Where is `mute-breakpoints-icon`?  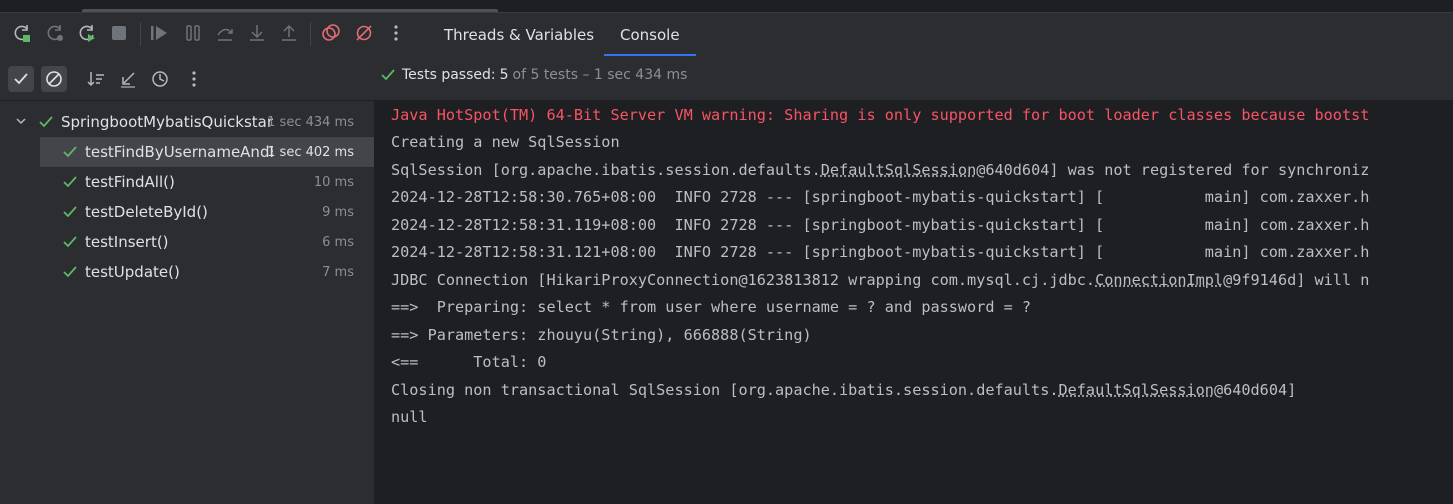
mute-breakpoints-icon is located at coordinates (364, 33).